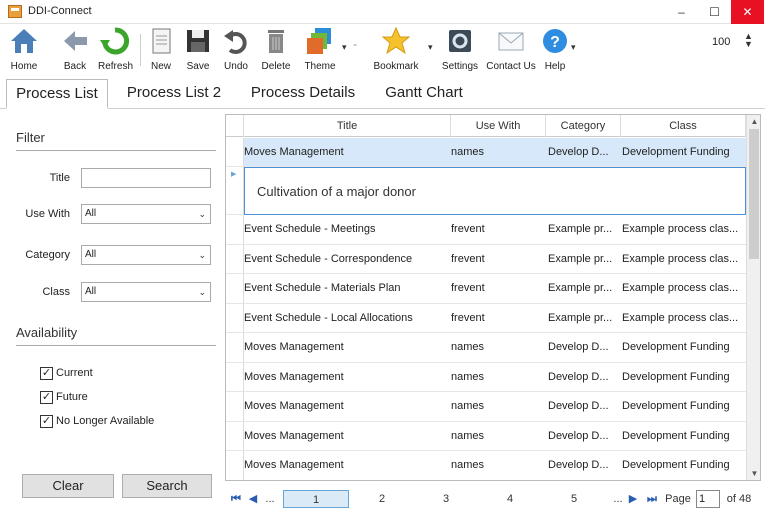  Describe the element at coordinates (396, 66) in the screenshot. I see `bookmark-label: Bookmark` at that location.